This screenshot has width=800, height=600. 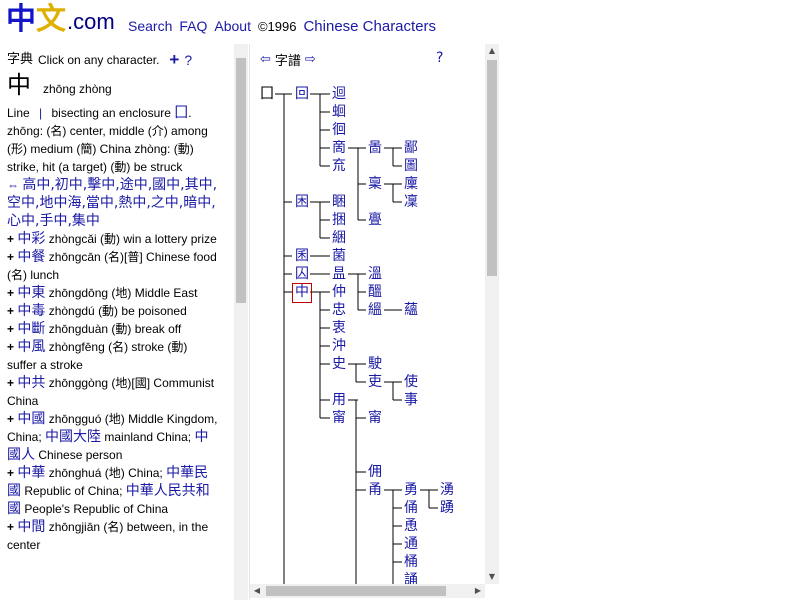 I want to click on nav-about-link: About, so click(x=232, y=26).